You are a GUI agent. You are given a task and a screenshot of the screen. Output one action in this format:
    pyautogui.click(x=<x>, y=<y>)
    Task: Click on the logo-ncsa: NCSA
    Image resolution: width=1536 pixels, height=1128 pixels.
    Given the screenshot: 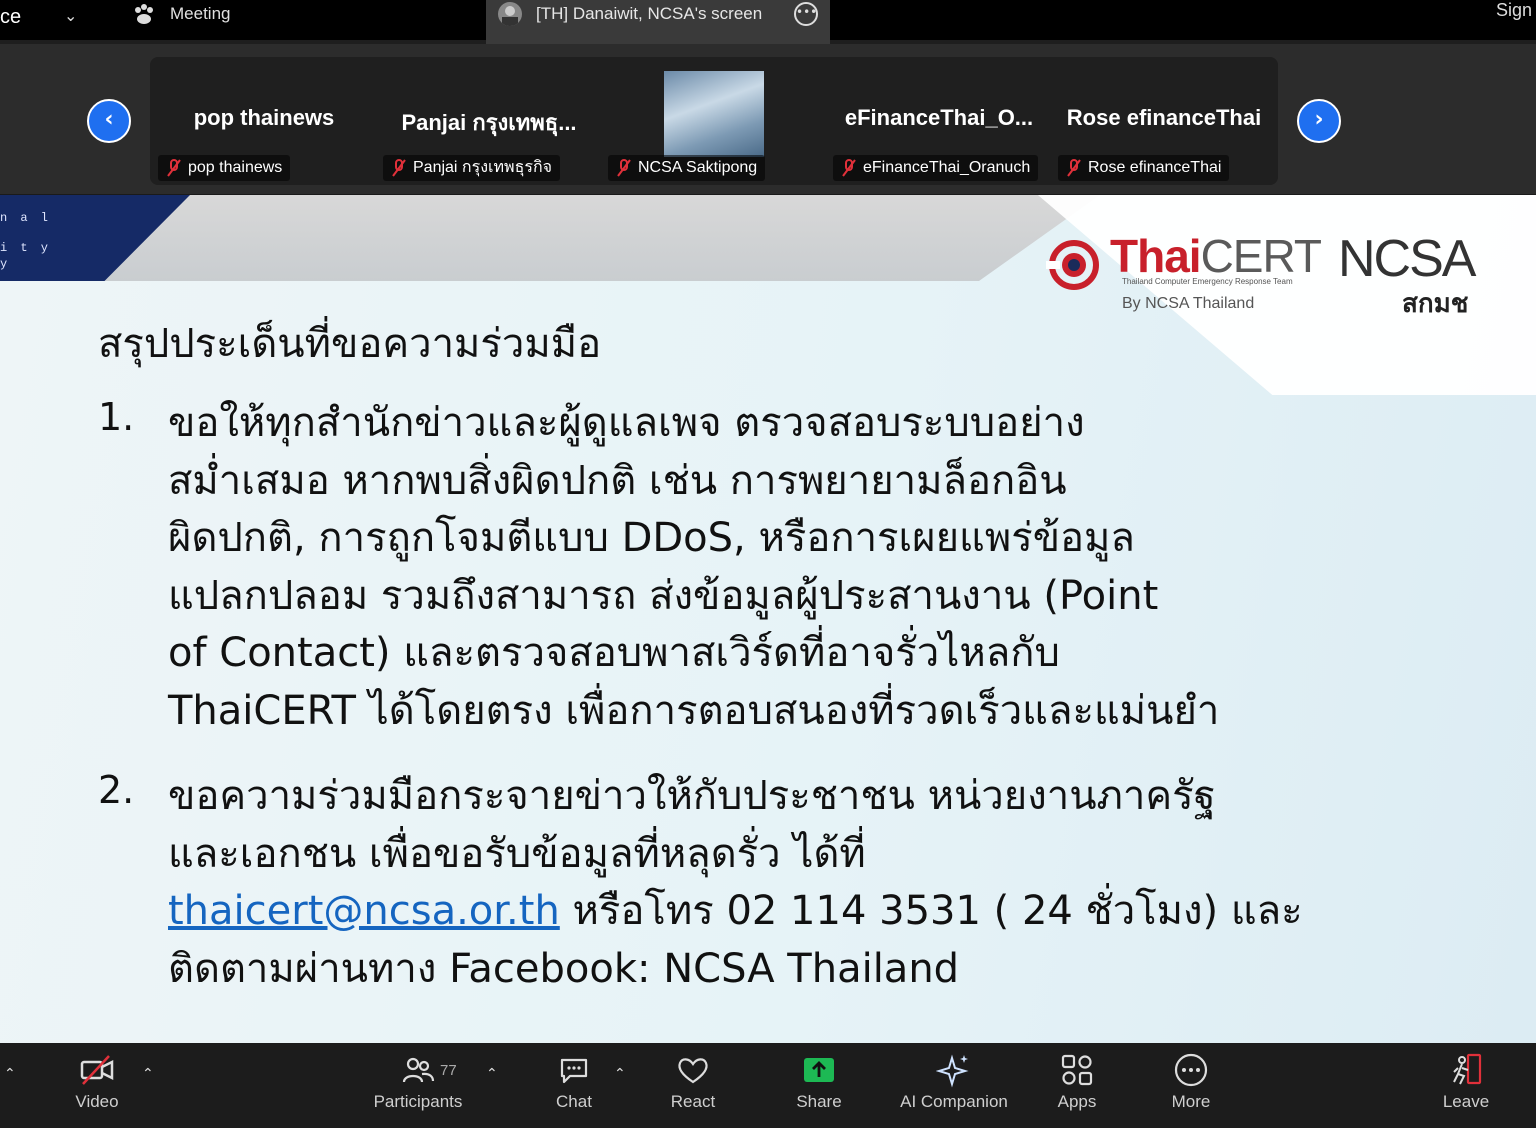 What is the action you would take?
    pyautogui.click(x=1407, y=259)
    